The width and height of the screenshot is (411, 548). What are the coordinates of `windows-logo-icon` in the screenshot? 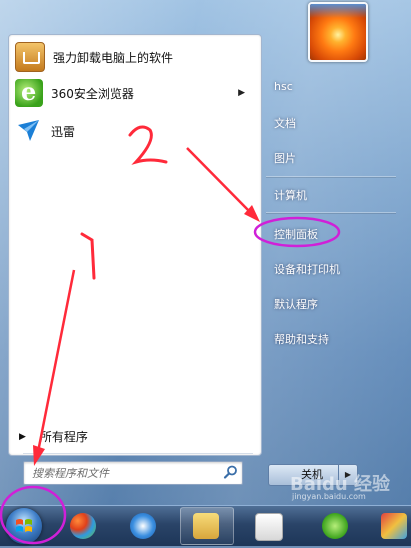 It's located at (24, 525).